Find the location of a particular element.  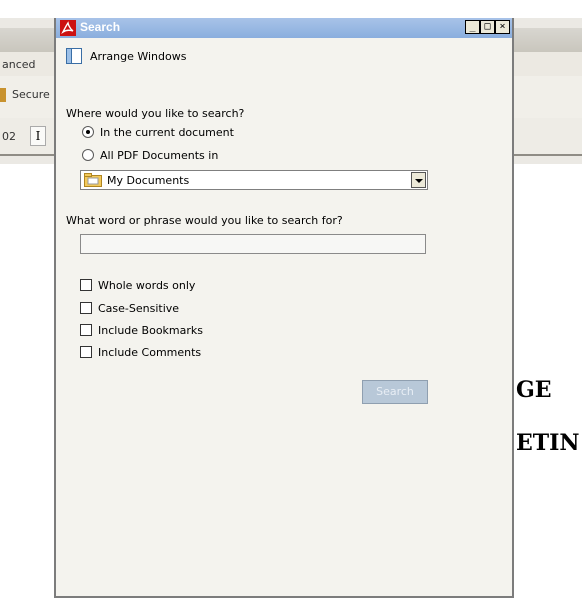

top-strip is located at coordinates (291, 9).